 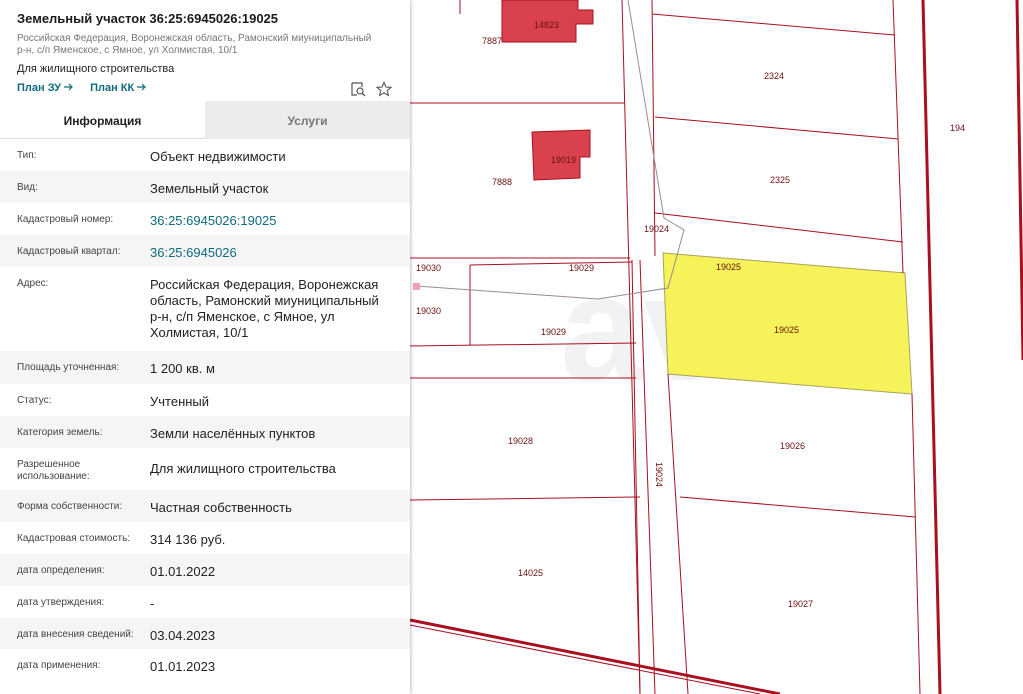 I want to click on address-line: Российская Федерация, Воронежская, so click(x=264, y=284).